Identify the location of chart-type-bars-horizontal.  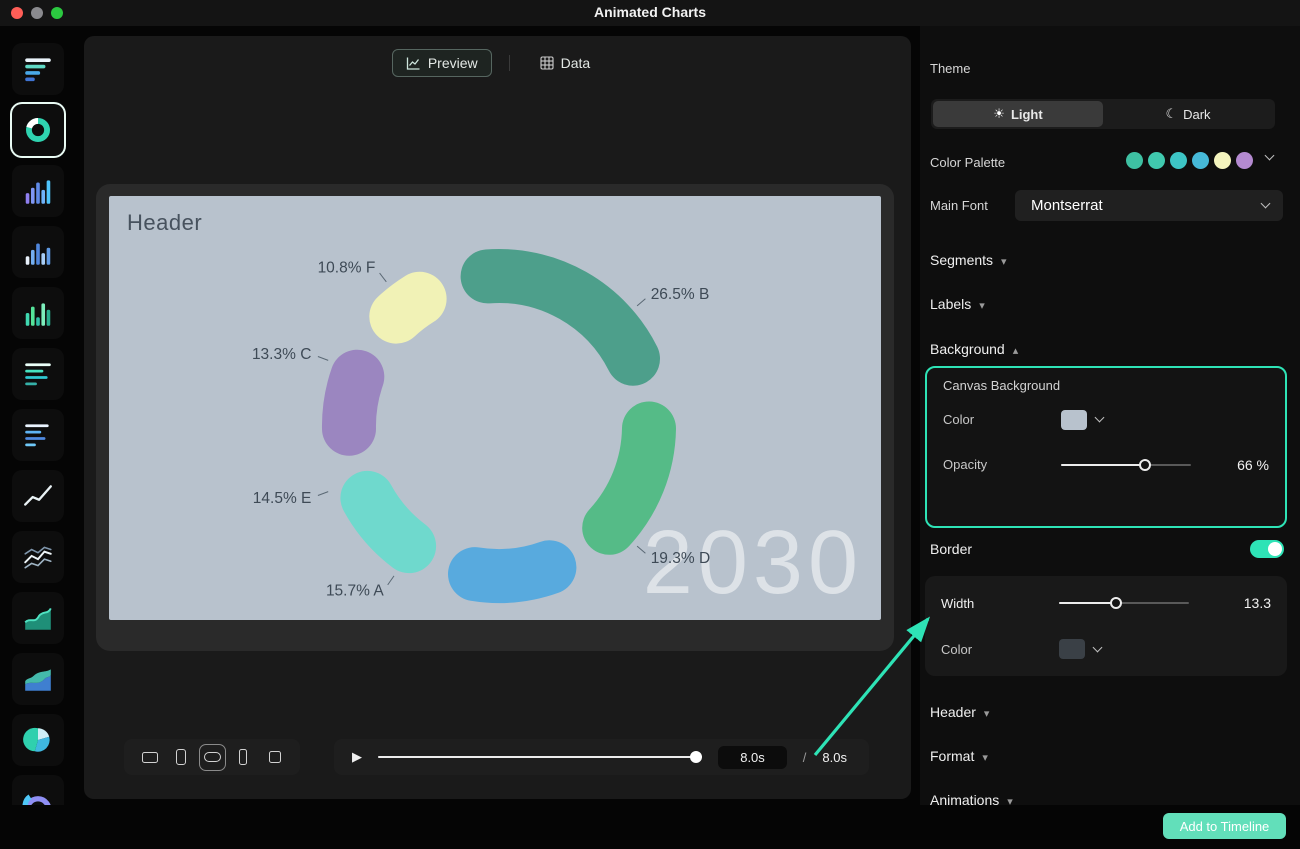
(37, 69).